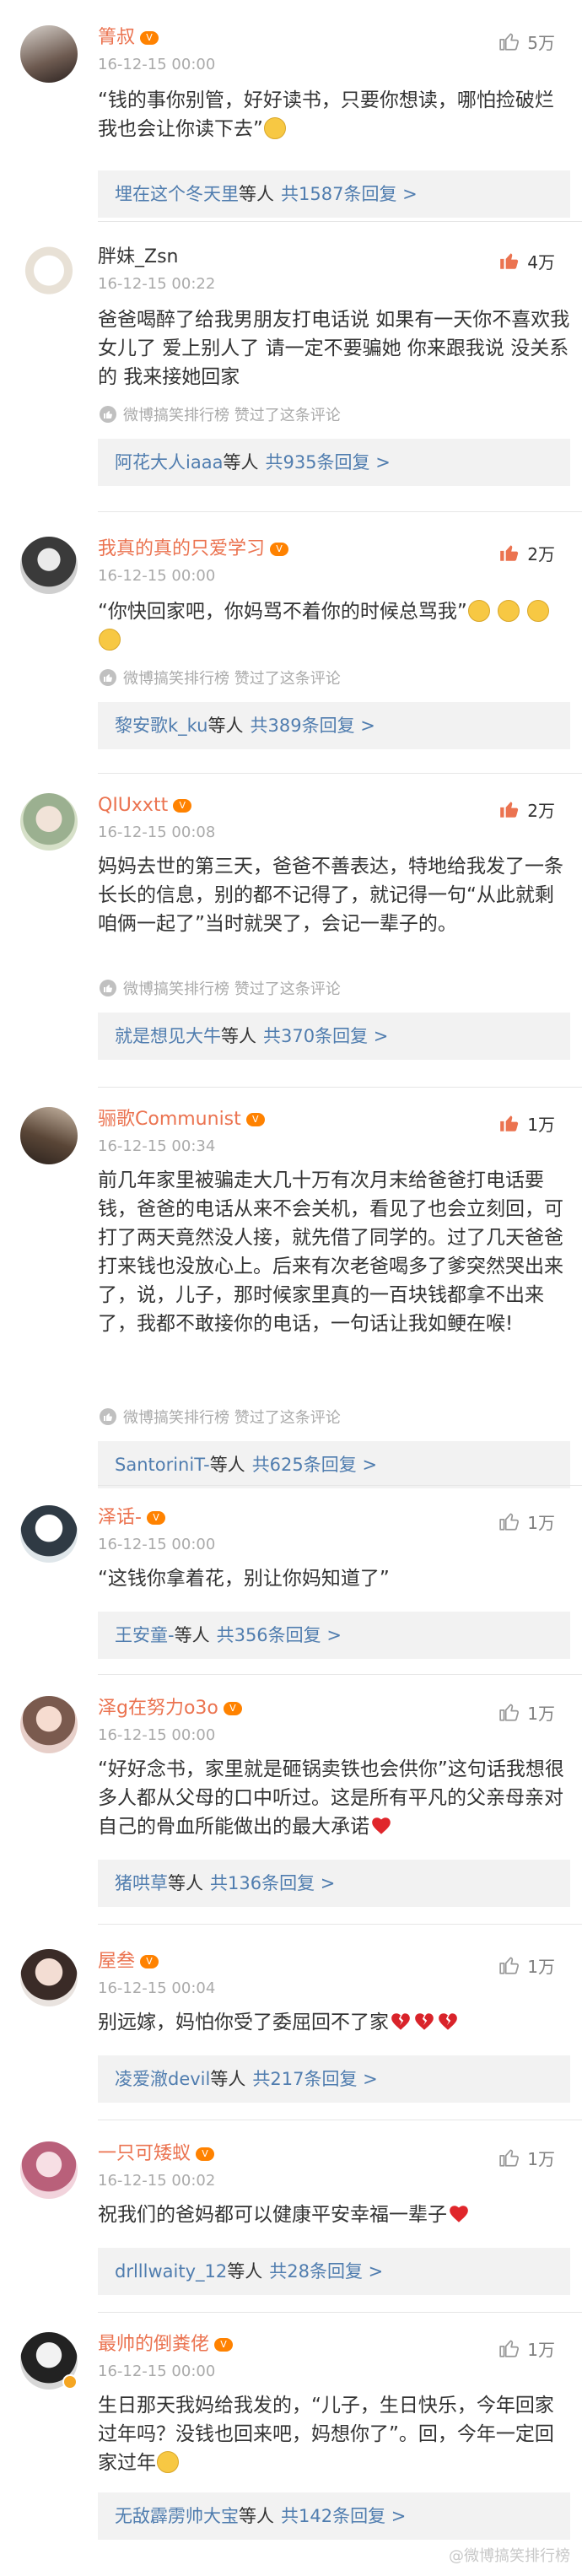  I want to click on reply-summary: 王安童-等人 共356条回复 >, so click(334, 1635).